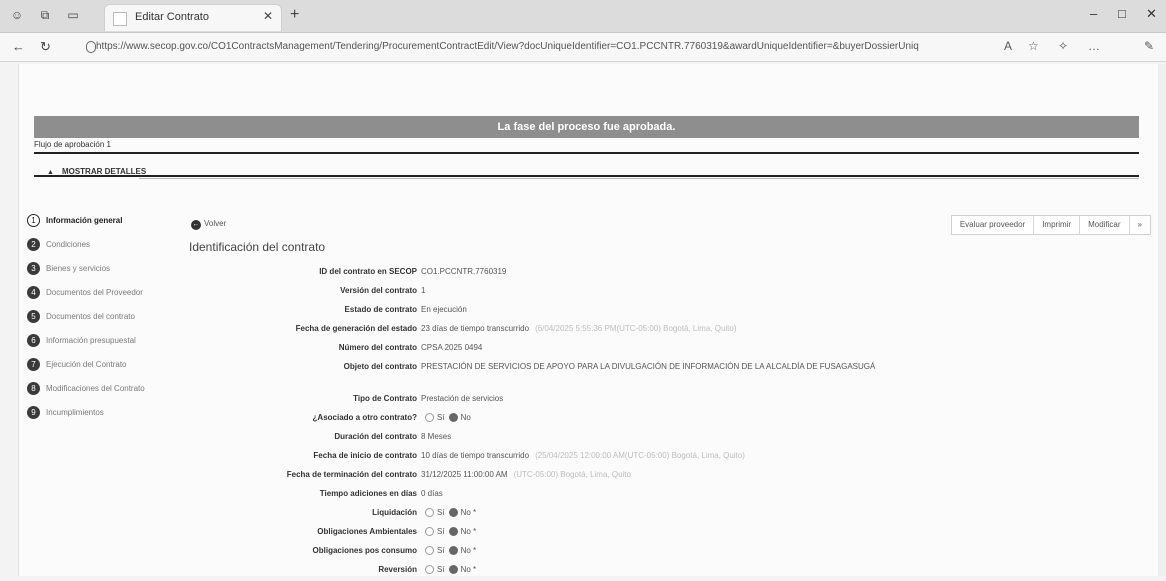 This screenshot has height=581, width=1166. I want to click on page-scrollbar, so click(1162, 320).